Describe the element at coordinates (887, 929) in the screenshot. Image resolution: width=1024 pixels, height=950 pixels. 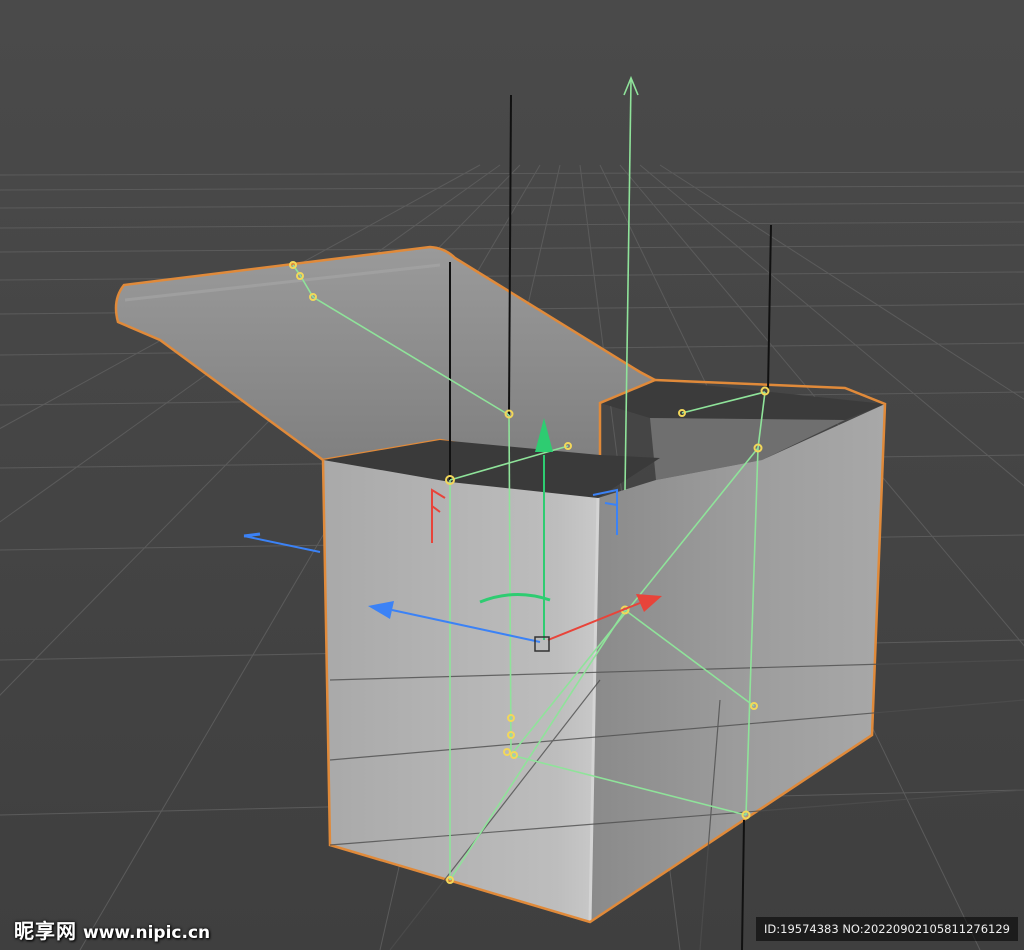
I see `watermark-id: ID:19574383 NO:20220902105811276129` at that location.